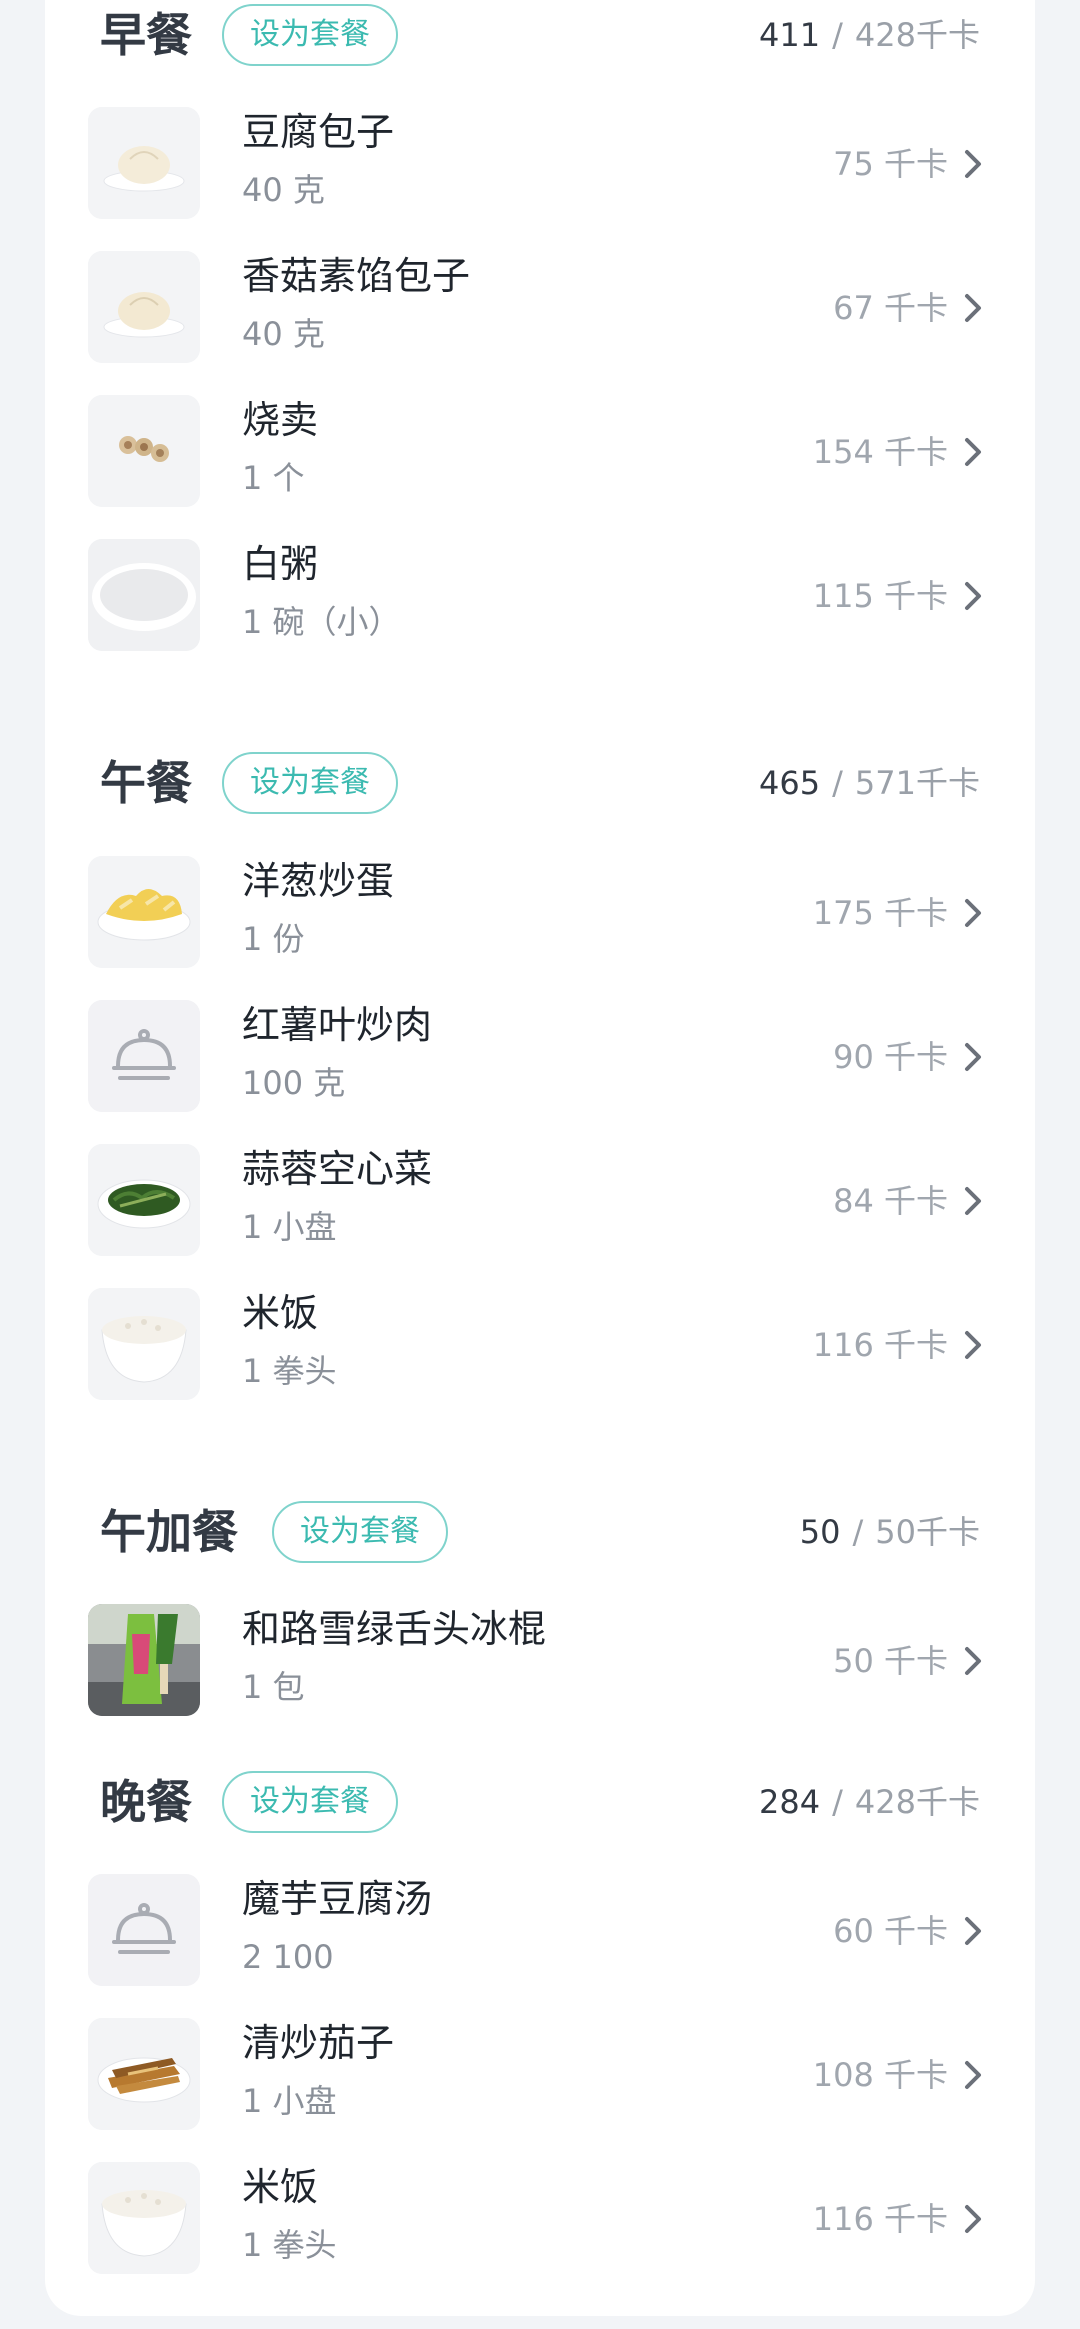  What do you see at coordinates (394, 1629) in the screenshot?
I see `food-name: 和路雪绿舌头冰棍` at bounding box center [394, 1629].